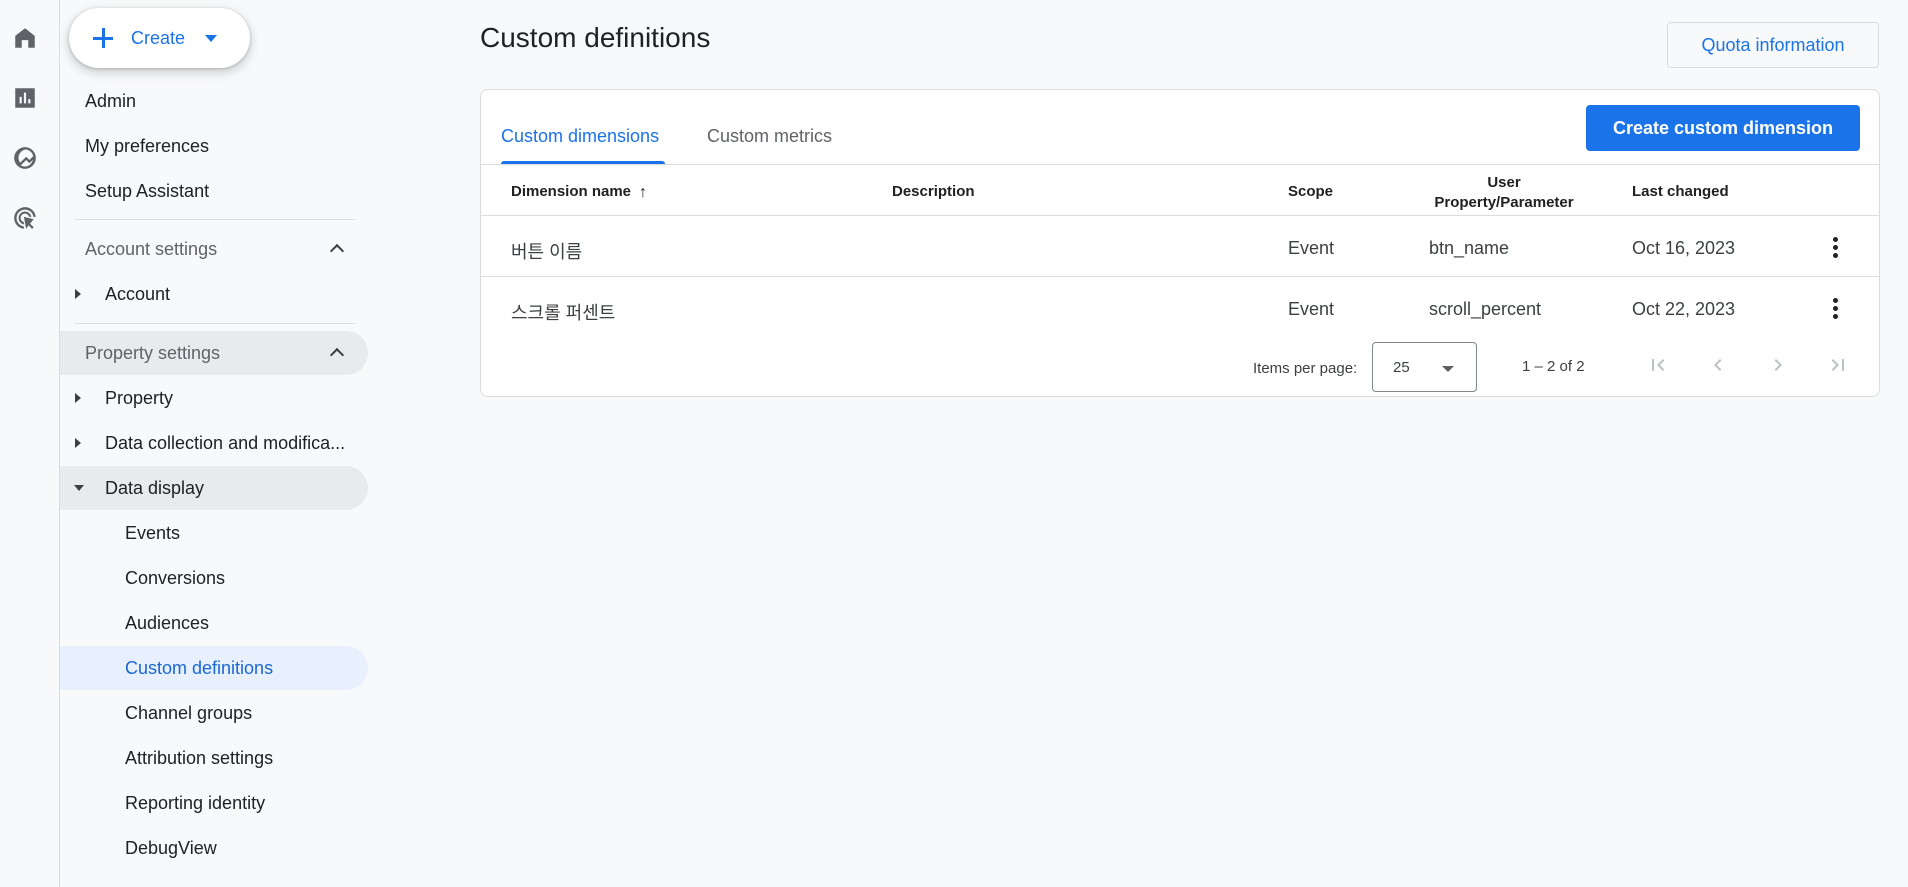 This screenshot has height=887, width=1908. Describe the element at coordinates (547, 252) in the screenshot. I see `row-1-dimension-name: 버튼 이름` at that location.